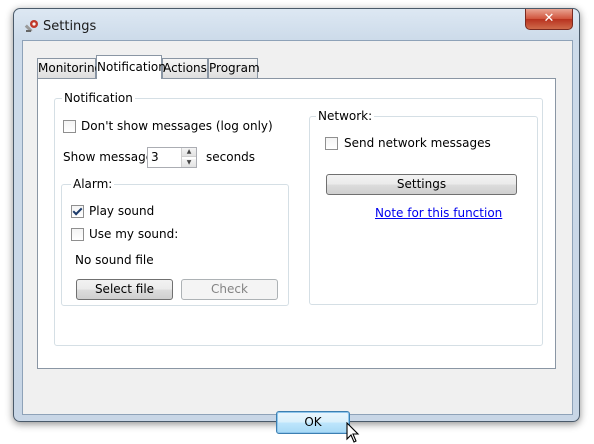  I want to click on close-icon: ✕, so click(549, 18).